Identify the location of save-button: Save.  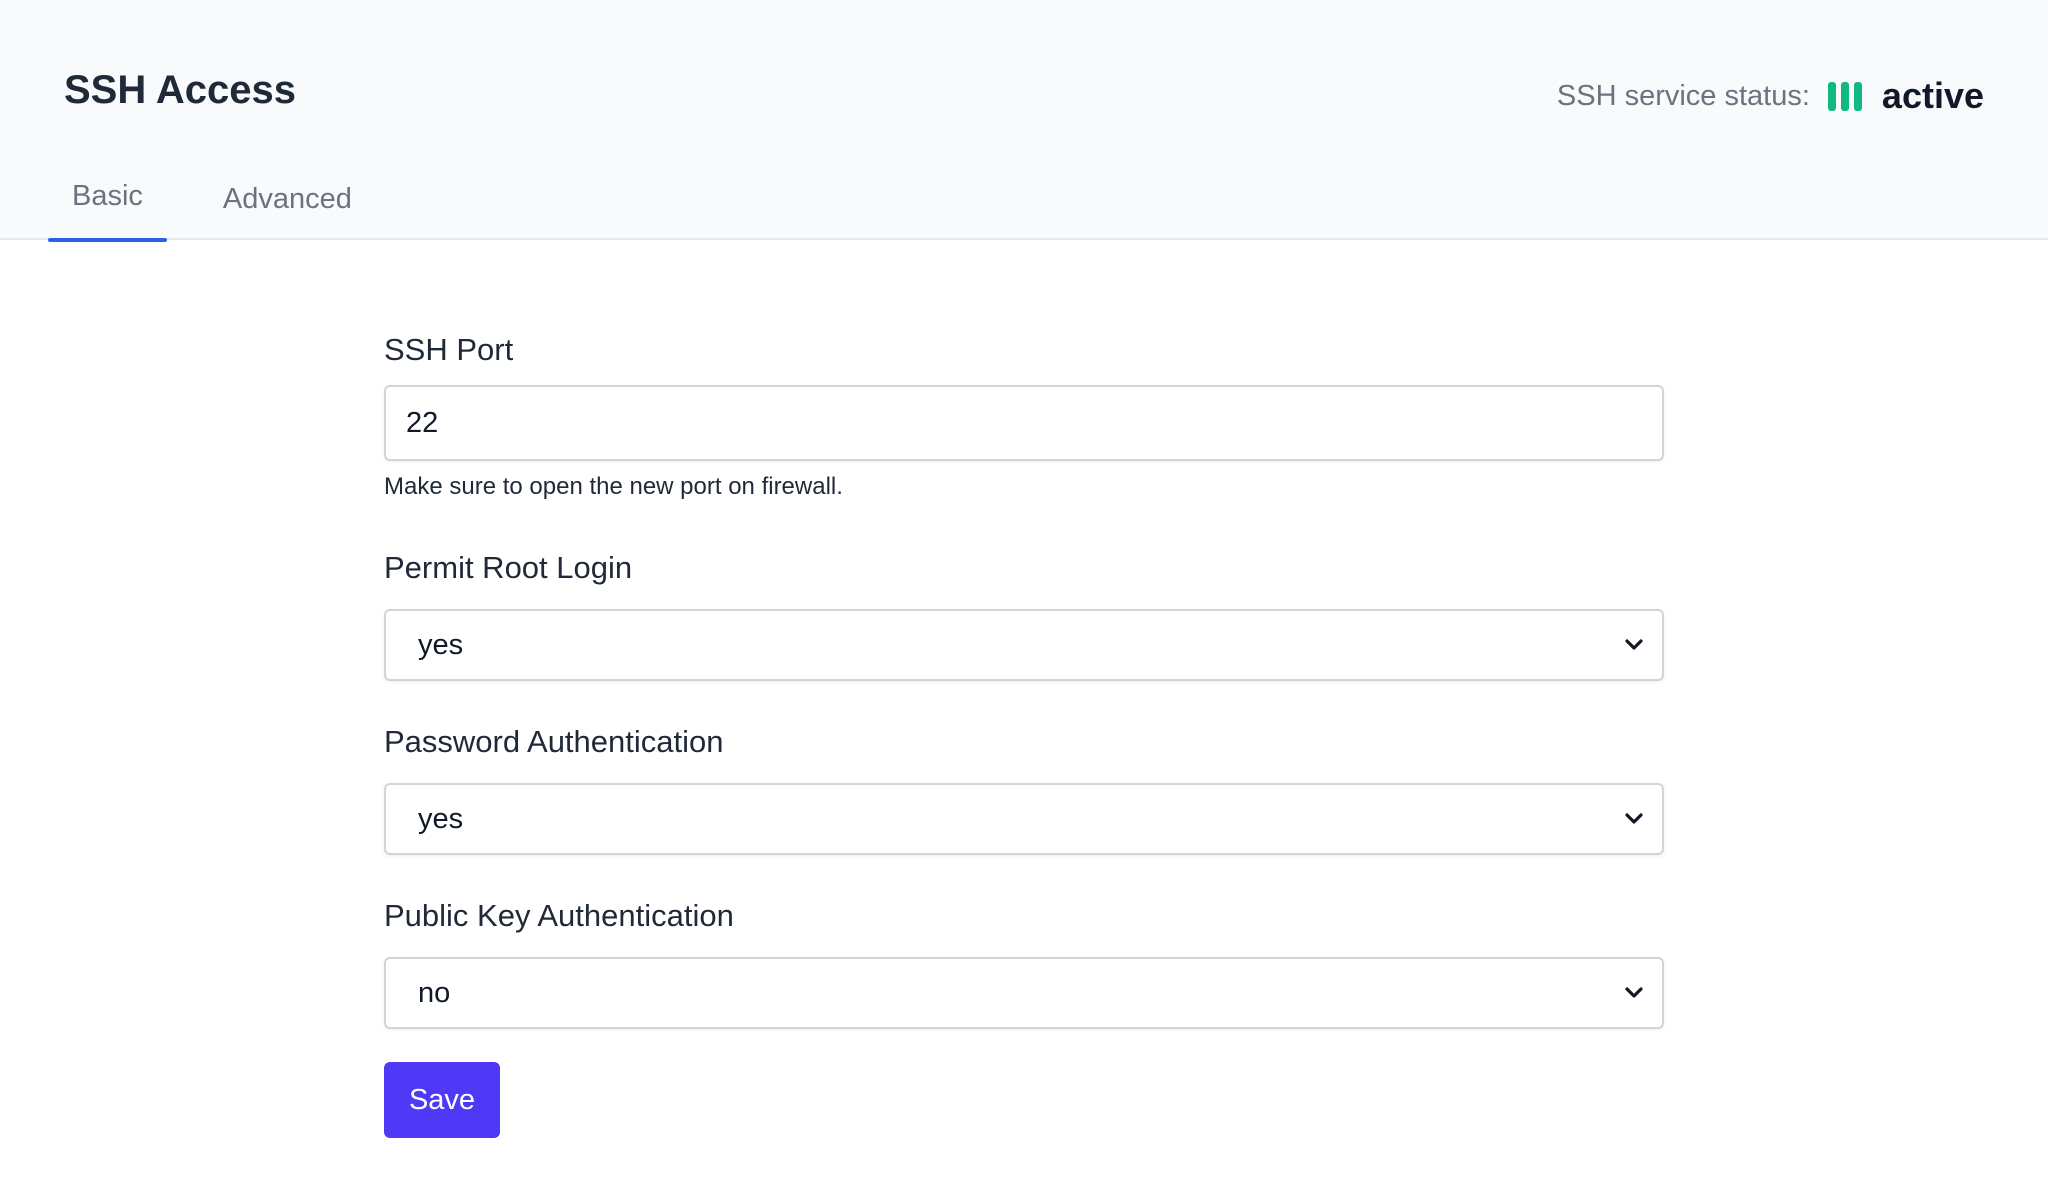
(442, 1100).